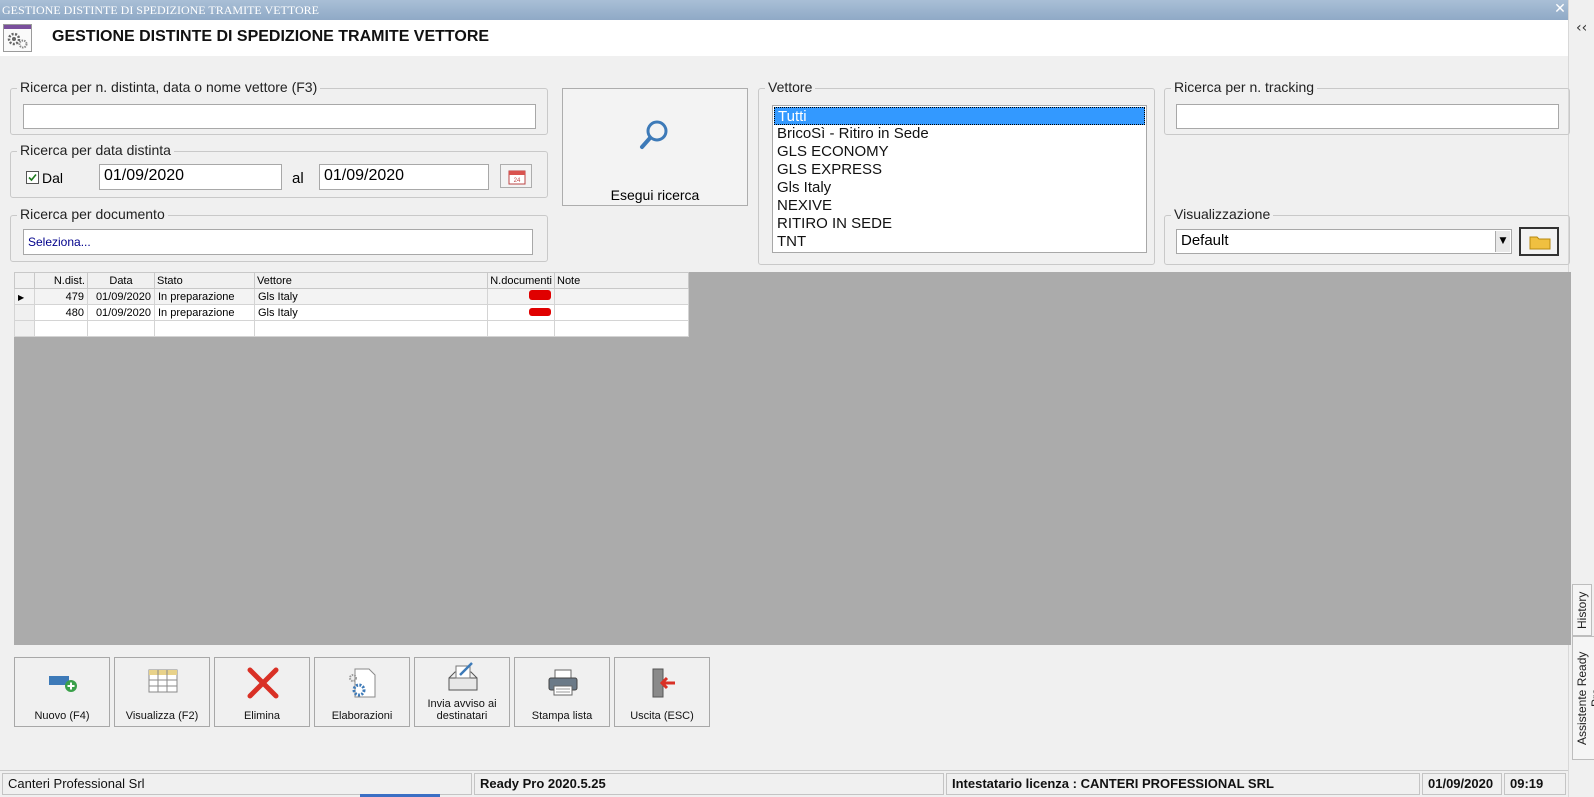  What do you see at coordinates (32, 177) in the screenshot?
I see `dal-checkbox` at bounding box center [32, 177].